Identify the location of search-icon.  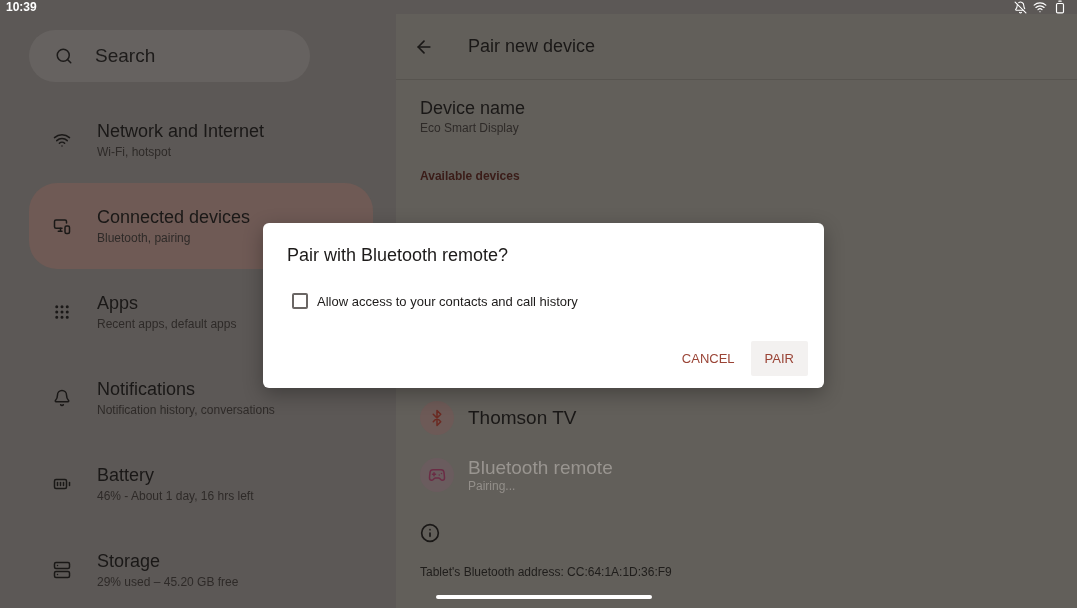
(64, 56).